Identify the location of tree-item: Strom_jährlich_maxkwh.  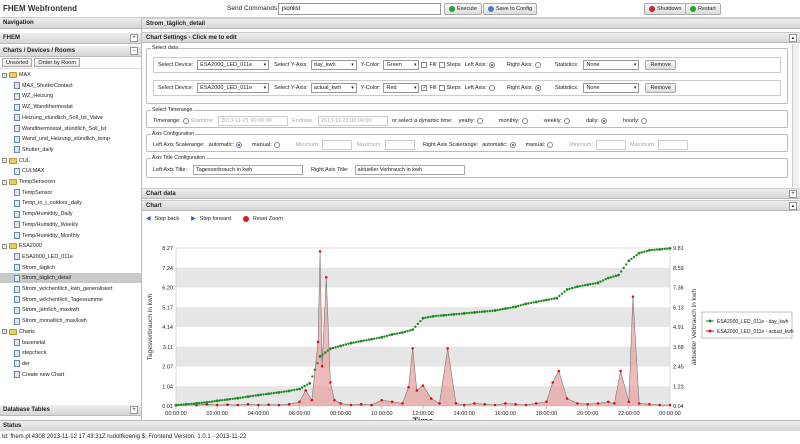
(70, 310).